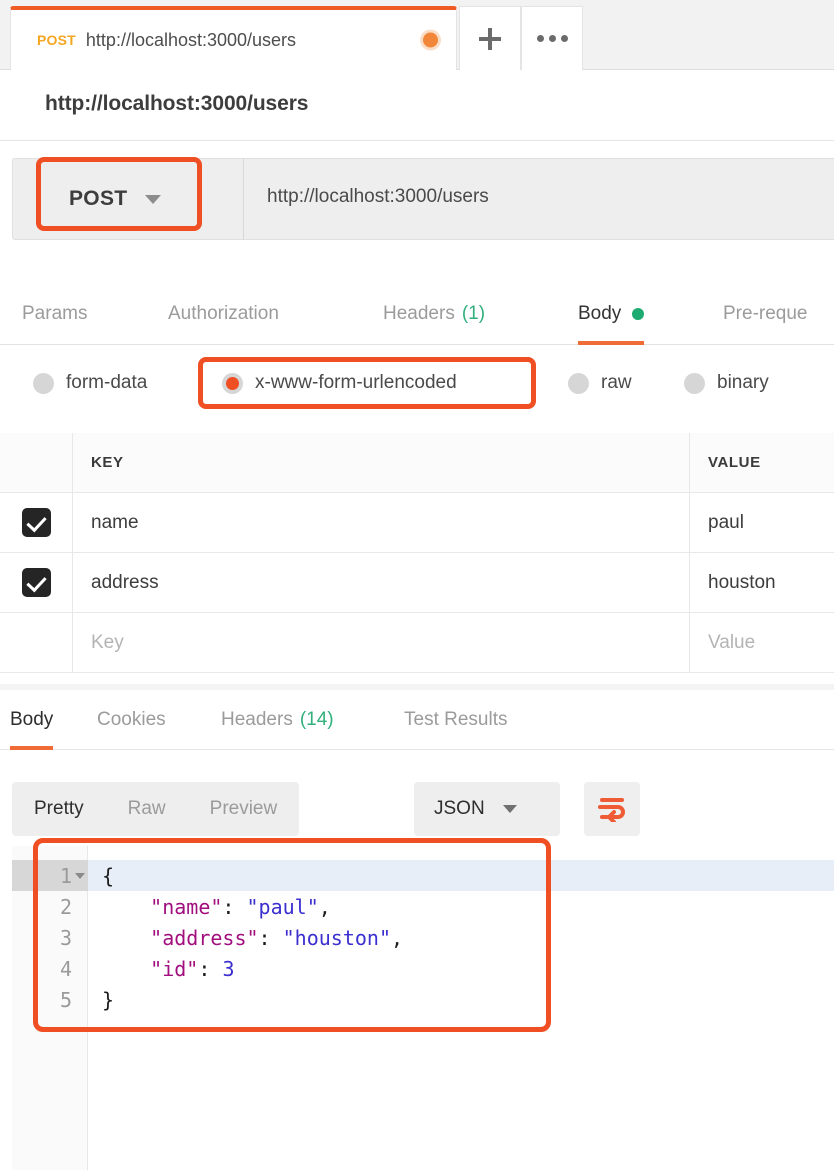  Describe the element at coordinates (36, 462) in the screenshot. I see `header-cell-check` at that location.